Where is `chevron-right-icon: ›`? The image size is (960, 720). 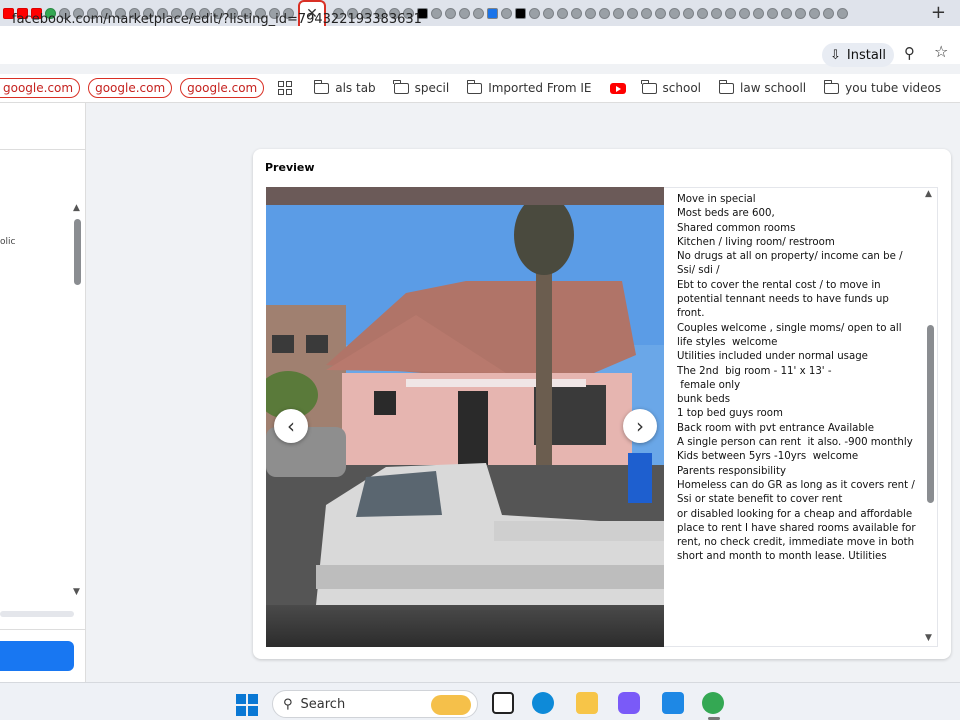
chevron-right-icon: › is located at coordinates (640, 426).